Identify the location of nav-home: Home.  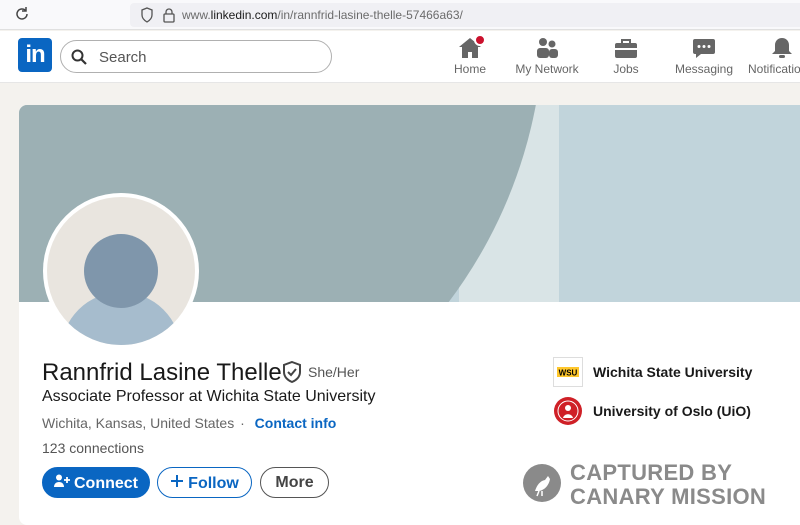
(470, 57).